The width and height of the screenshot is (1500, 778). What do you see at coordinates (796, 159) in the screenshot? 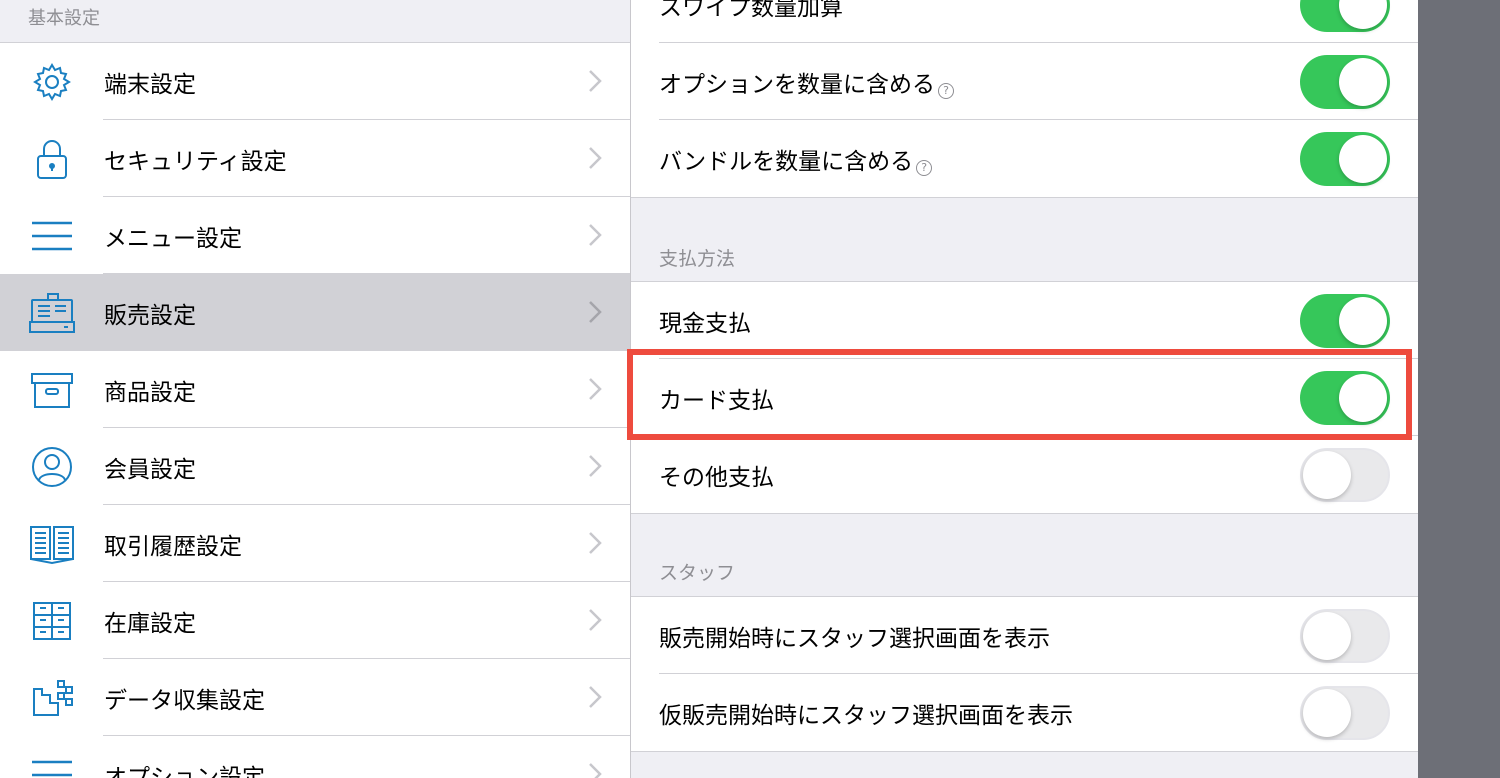
I see `setting-label: バンドルを数量に含める?` at bounding box center [796, 159].